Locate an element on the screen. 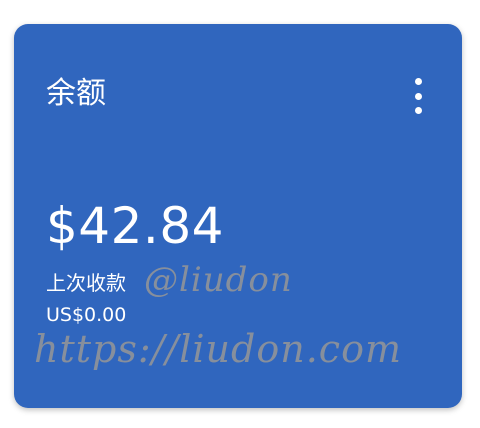  card-title: 余额 is located at coordinates (76, 93).